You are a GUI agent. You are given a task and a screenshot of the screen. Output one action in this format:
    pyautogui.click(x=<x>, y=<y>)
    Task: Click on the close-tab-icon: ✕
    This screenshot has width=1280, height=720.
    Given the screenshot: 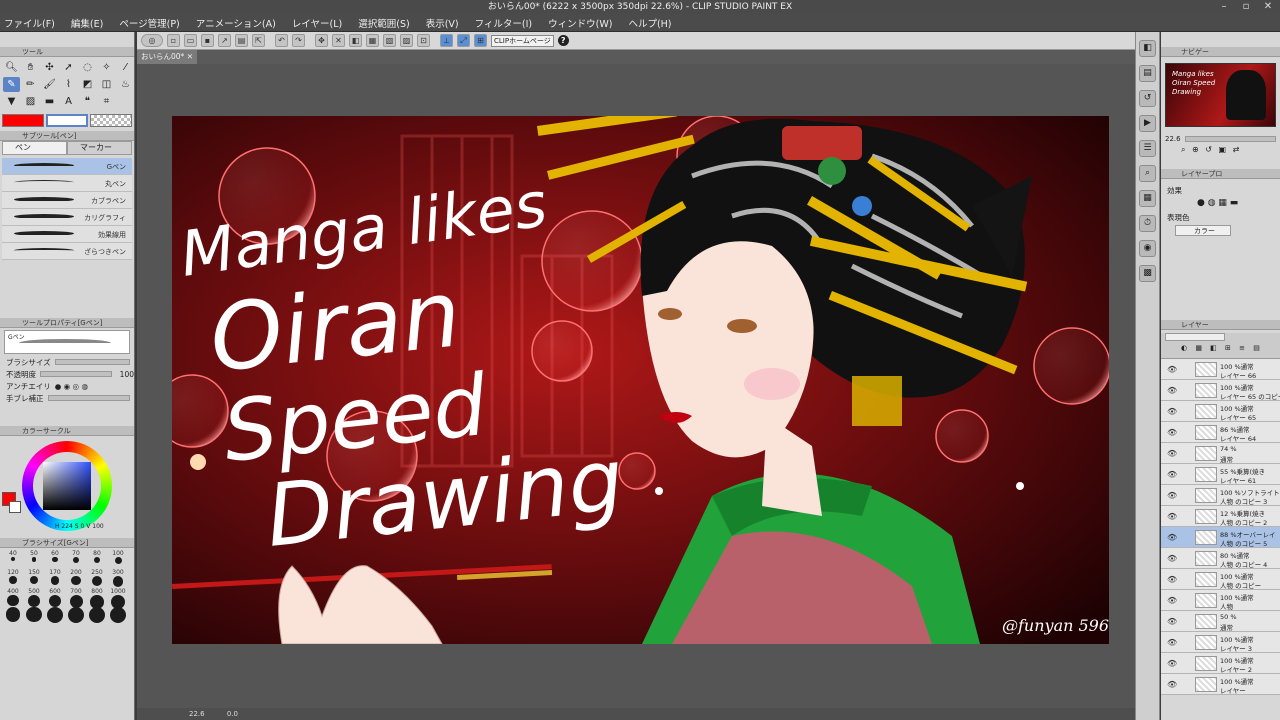 What is the action you would take?
    pyautogui.click(x=190, y=56)
    